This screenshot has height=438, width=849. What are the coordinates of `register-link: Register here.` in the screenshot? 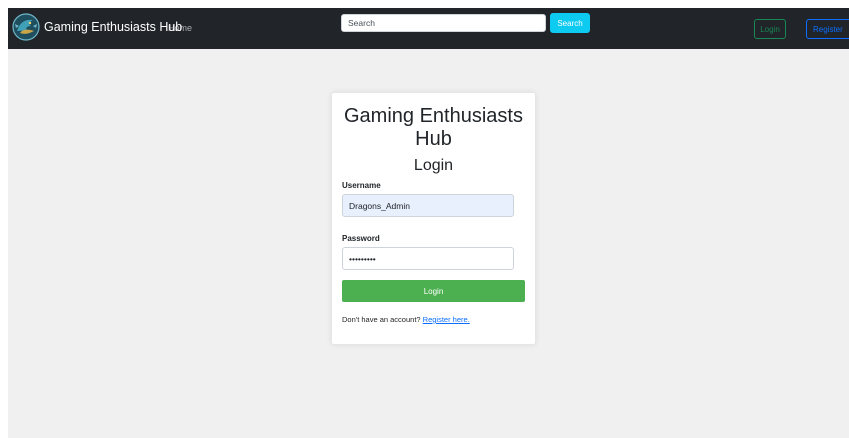 It's located at (446, 319).